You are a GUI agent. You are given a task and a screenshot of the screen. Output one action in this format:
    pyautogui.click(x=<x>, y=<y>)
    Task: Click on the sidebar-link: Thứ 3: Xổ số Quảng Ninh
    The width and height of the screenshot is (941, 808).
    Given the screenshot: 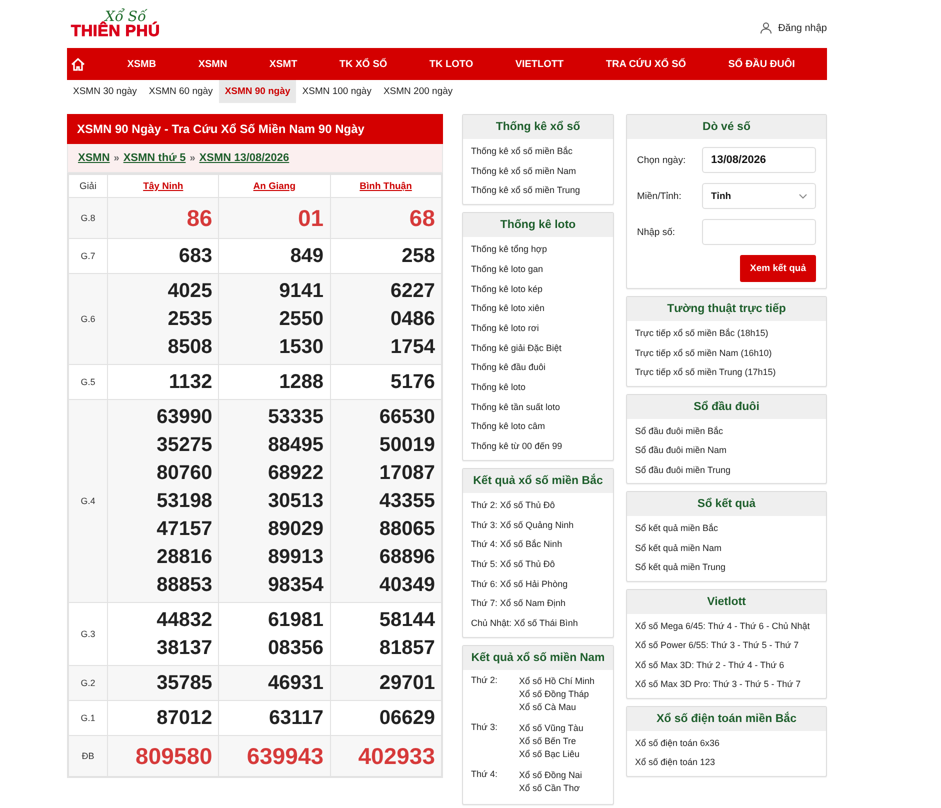 What is the action you would take?
    pyautogui.click(x=538, y=526)
    